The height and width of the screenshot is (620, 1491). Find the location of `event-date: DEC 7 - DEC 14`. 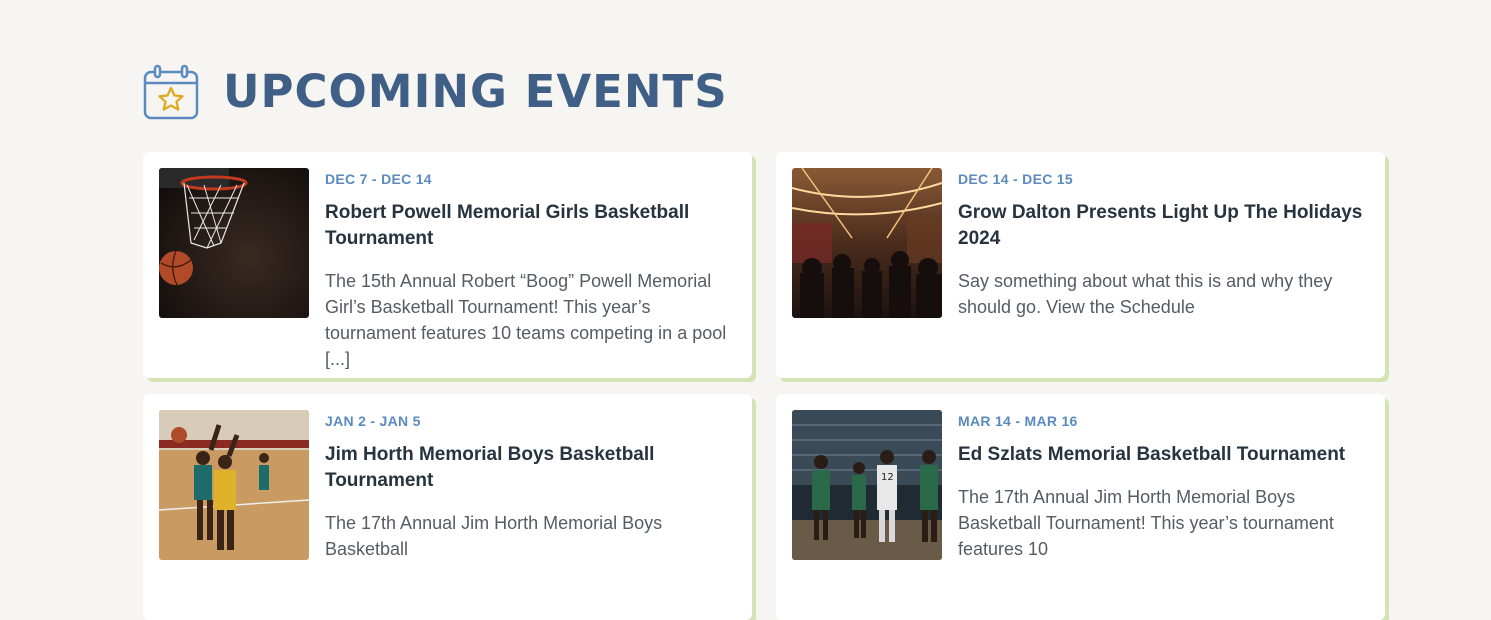

event-date: DEC 7 - DEC 14 is located at coordinates (378, 179).